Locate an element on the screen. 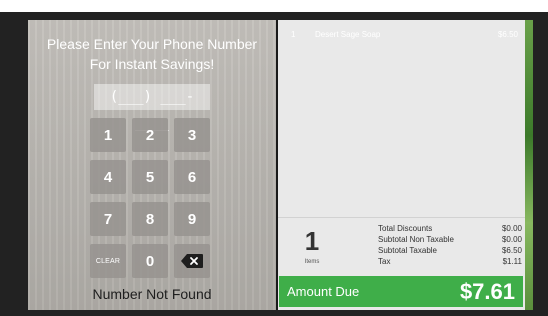 The image size is (548, 316). lookup-status-message: Number Not Found is located at coordinates (152, 294).